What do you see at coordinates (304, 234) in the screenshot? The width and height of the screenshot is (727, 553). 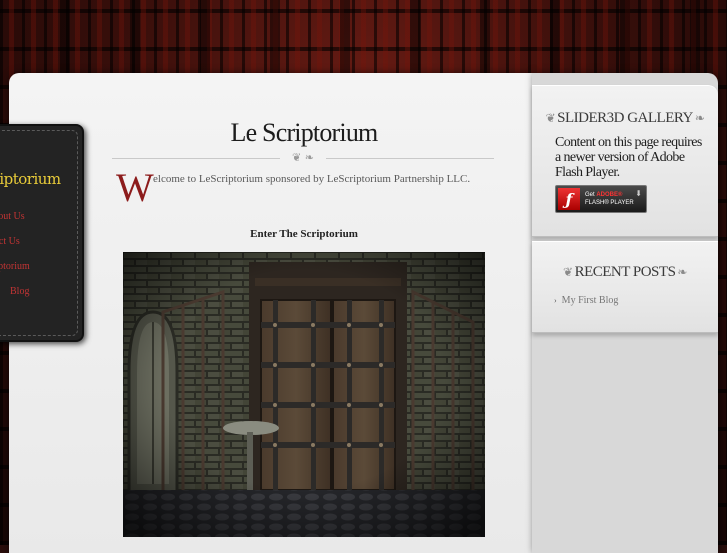 I see `enter-scriptorium-link: Enter The Scriptorium` at bounding box center [304, 234].